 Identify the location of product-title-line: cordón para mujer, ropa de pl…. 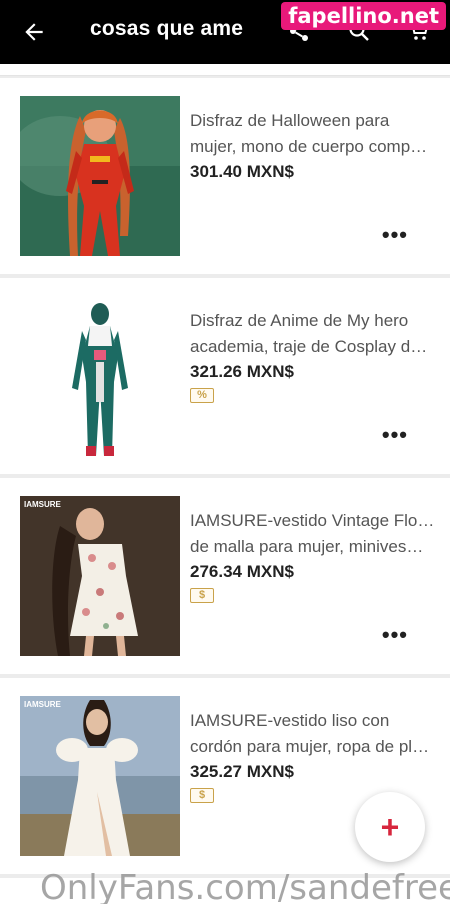
(310, 746).